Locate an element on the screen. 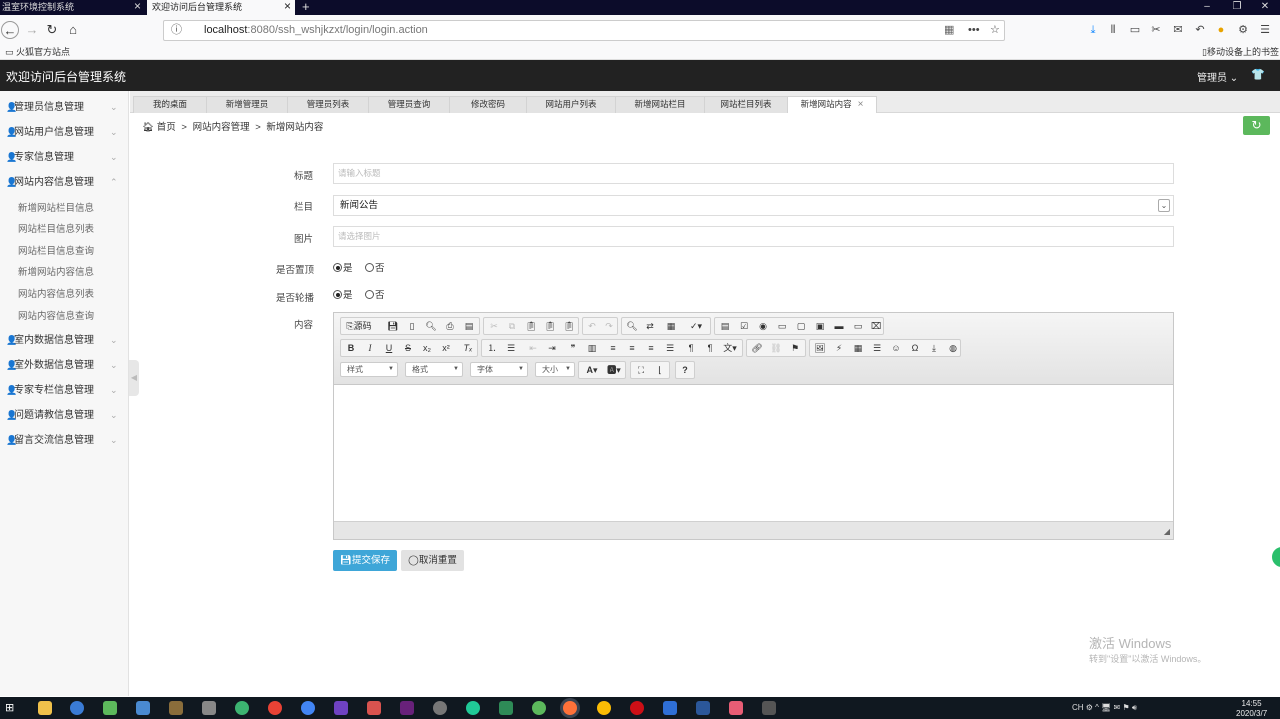  blockquote-icon: ❞ is located at coordinates (573, 348).